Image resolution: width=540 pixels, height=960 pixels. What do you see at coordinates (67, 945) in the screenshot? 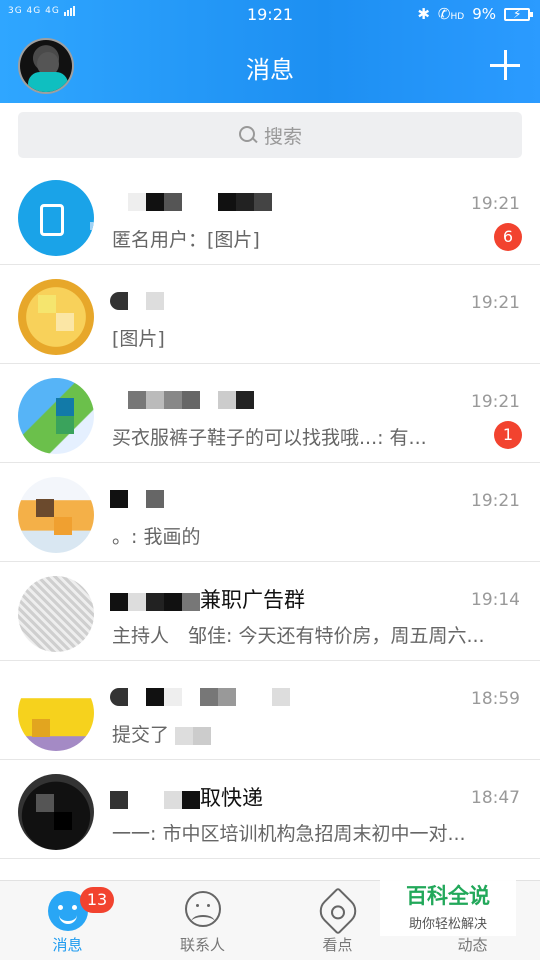
I see `nav-messages-label: 消息` at bounding box center [67, 945].